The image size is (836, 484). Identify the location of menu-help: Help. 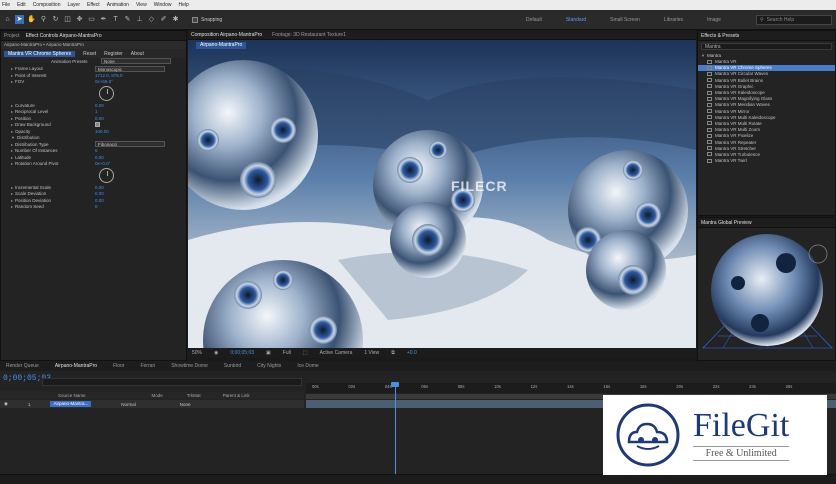
(183, 5).